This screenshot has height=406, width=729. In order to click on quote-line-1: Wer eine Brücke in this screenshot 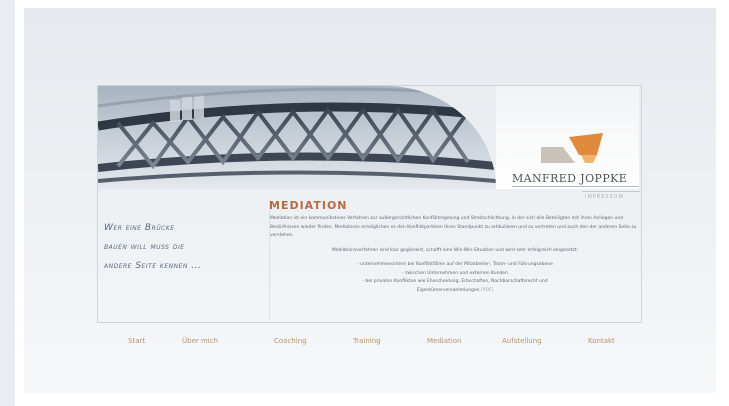, I will do `click(139, 228)`.